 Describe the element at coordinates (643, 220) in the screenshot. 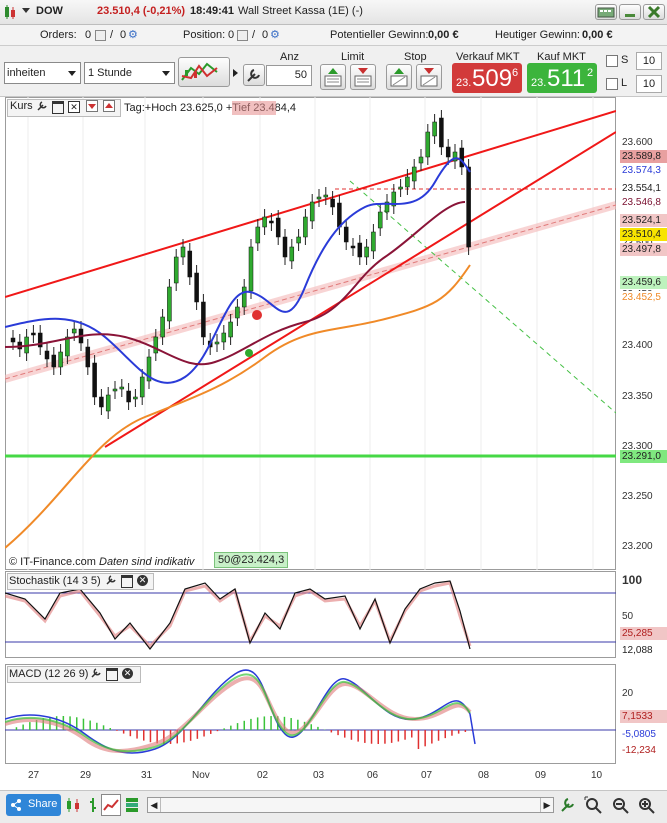

I see `price-level-tag: 23.524,1` at that location.